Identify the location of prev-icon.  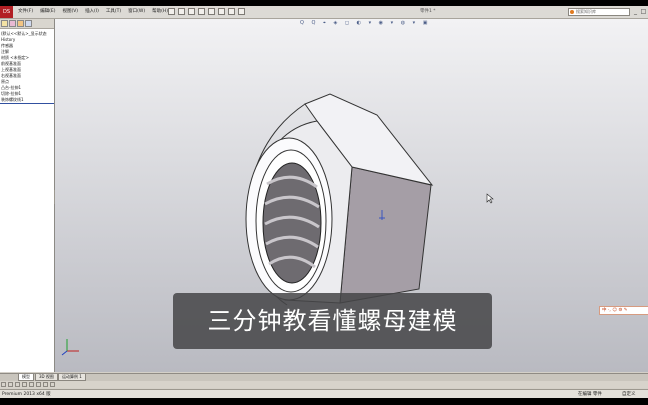
(10, 384).